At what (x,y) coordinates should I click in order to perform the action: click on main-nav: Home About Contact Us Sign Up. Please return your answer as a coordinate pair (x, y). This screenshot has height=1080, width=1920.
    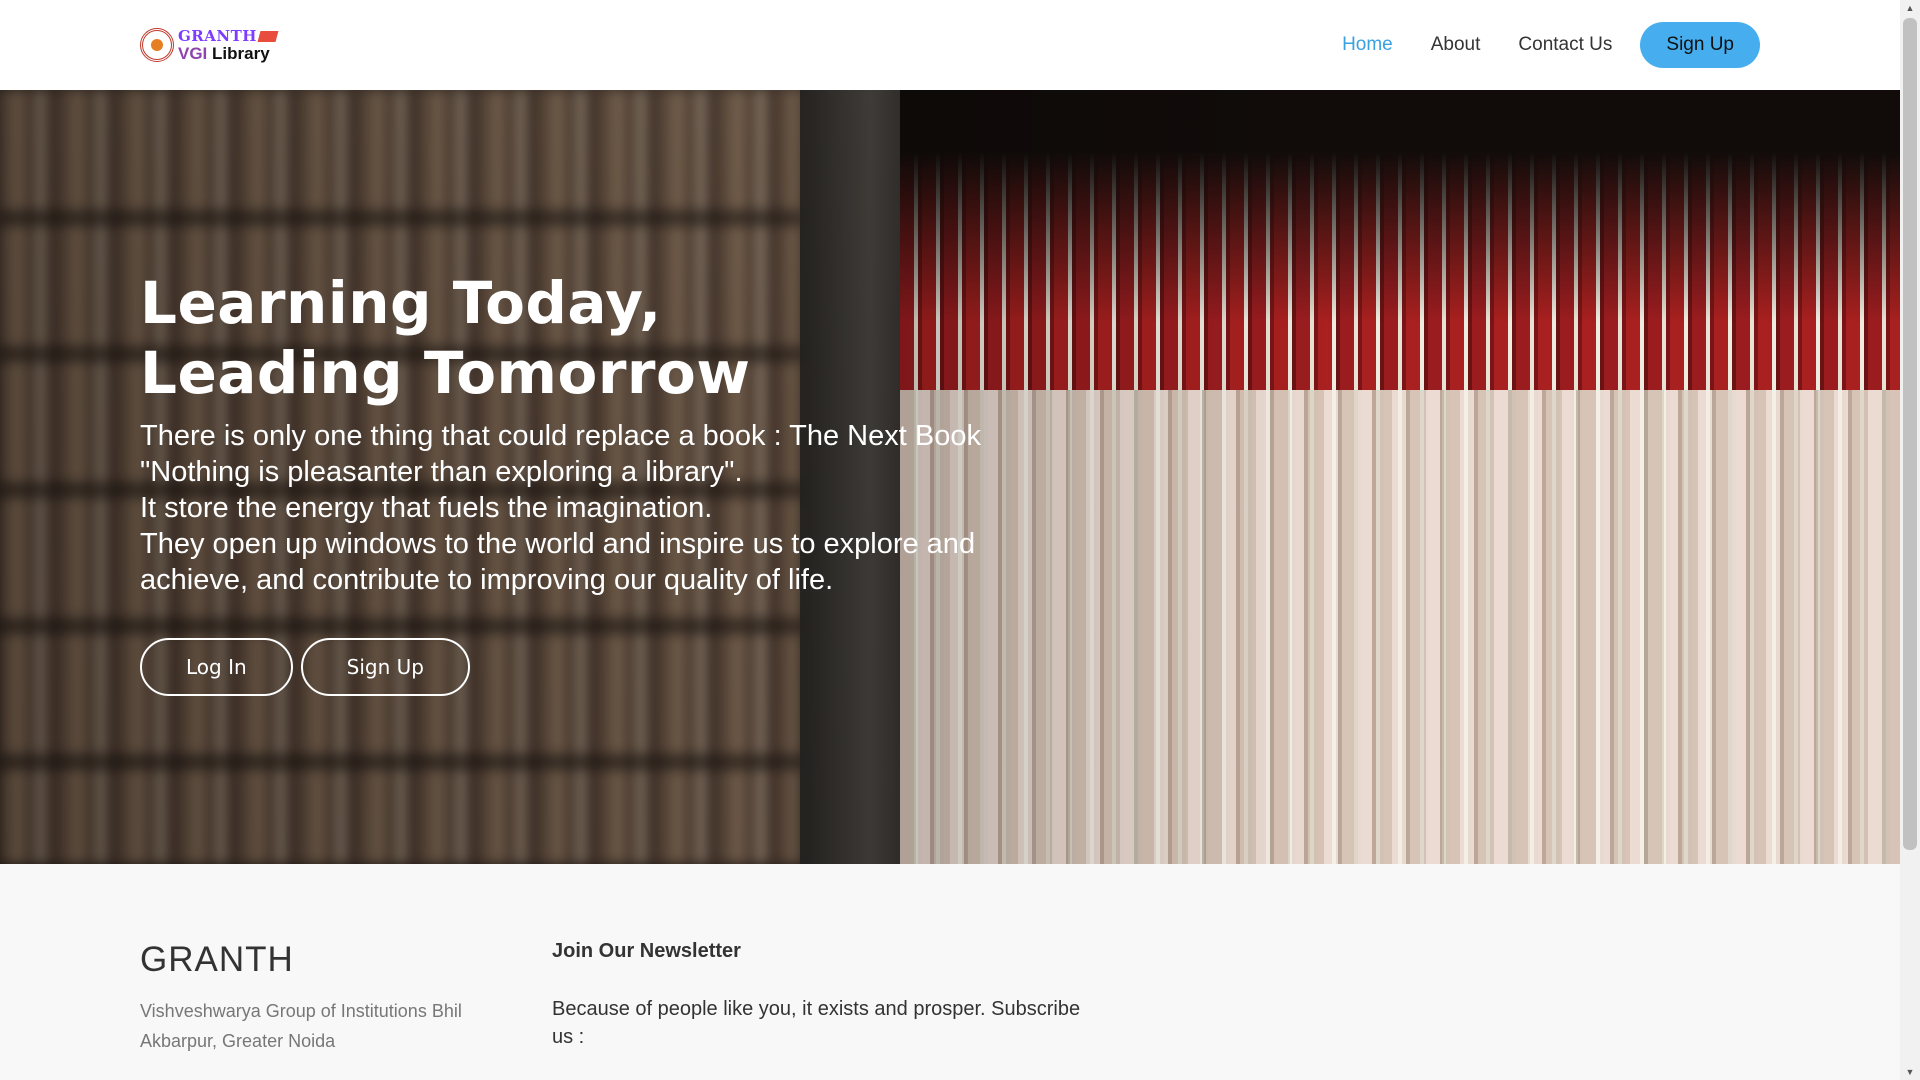
    Looking at the image, I should click on (1551, 45).